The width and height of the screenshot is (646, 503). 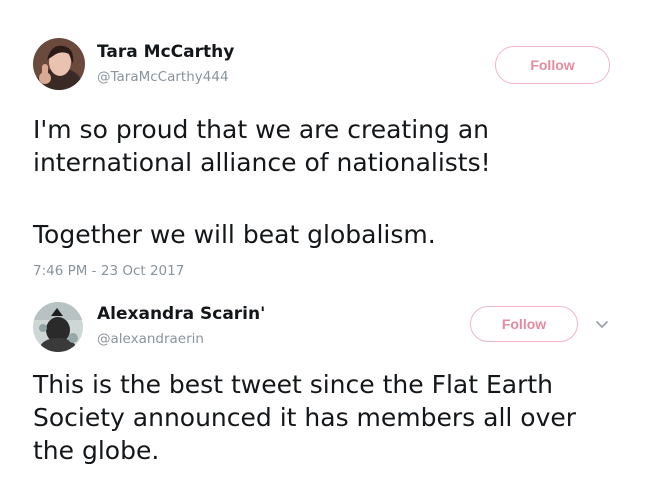 What do you see at coordinates (150, 339) in the screenshot?
I see `reply-author-handle: @alexandraerin` at bounding box center [150, 339].